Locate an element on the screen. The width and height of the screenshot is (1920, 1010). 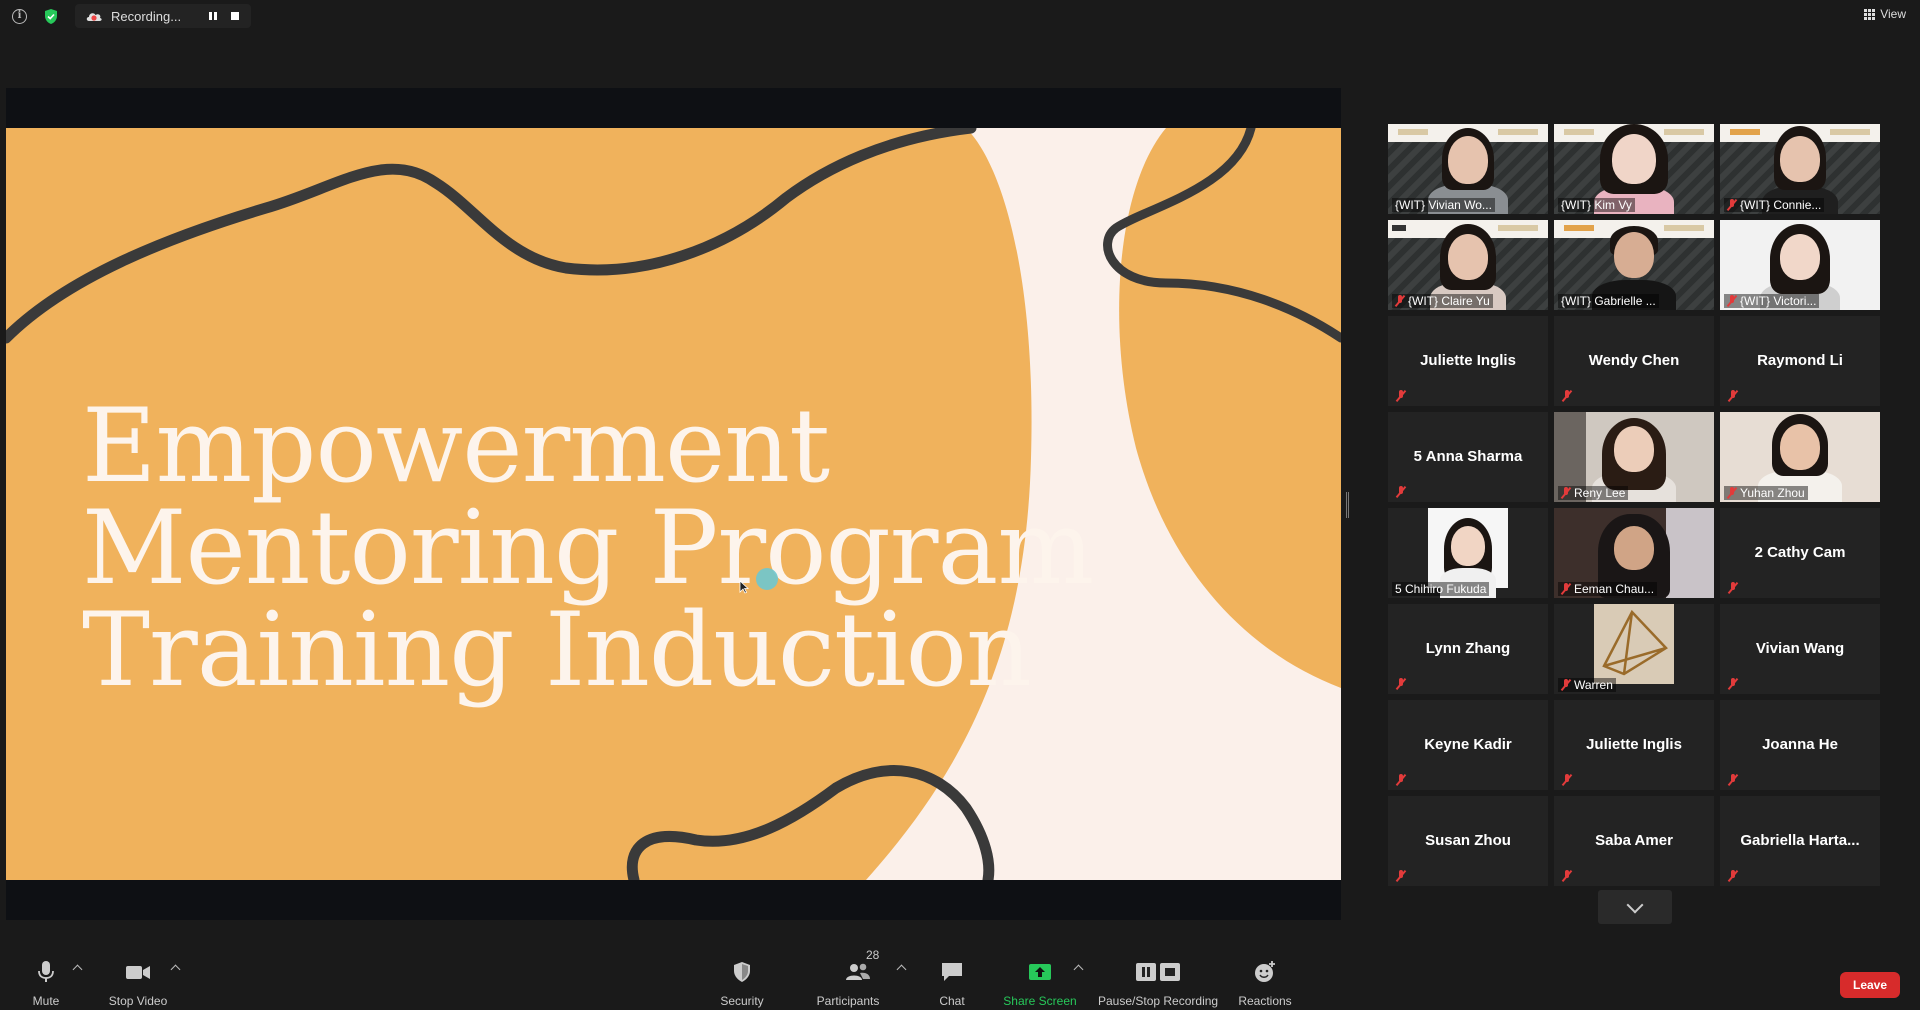
leave-button: Leave is located at coordinates (1870, 985).